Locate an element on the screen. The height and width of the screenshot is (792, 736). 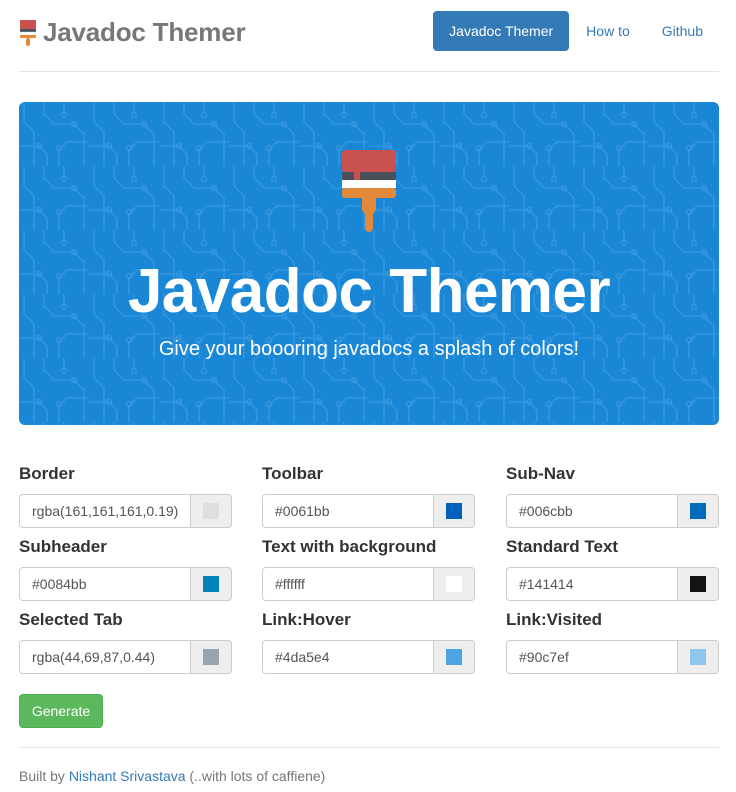
color-input-group: rgba(44,69,87,0.44) is located at coordinates (125, 657).